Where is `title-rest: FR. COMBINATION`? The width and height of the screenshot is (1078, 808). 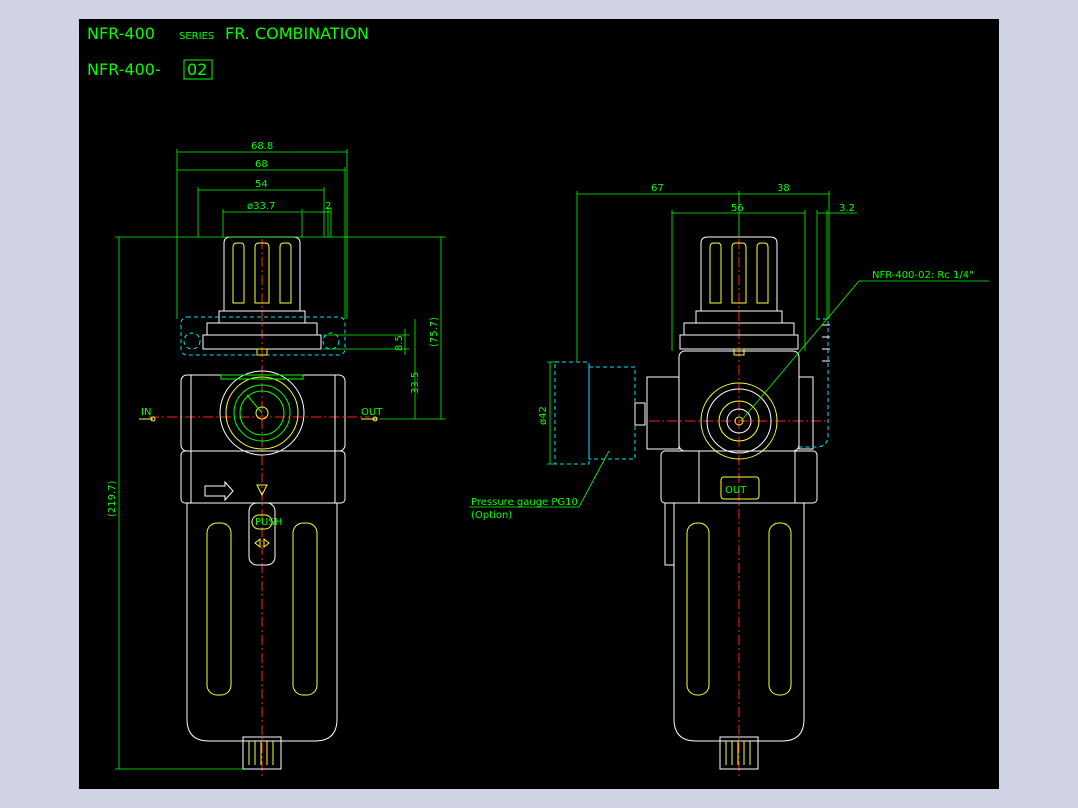 title-rest: FR. COMBINATION is located at coordinates (297, 33).